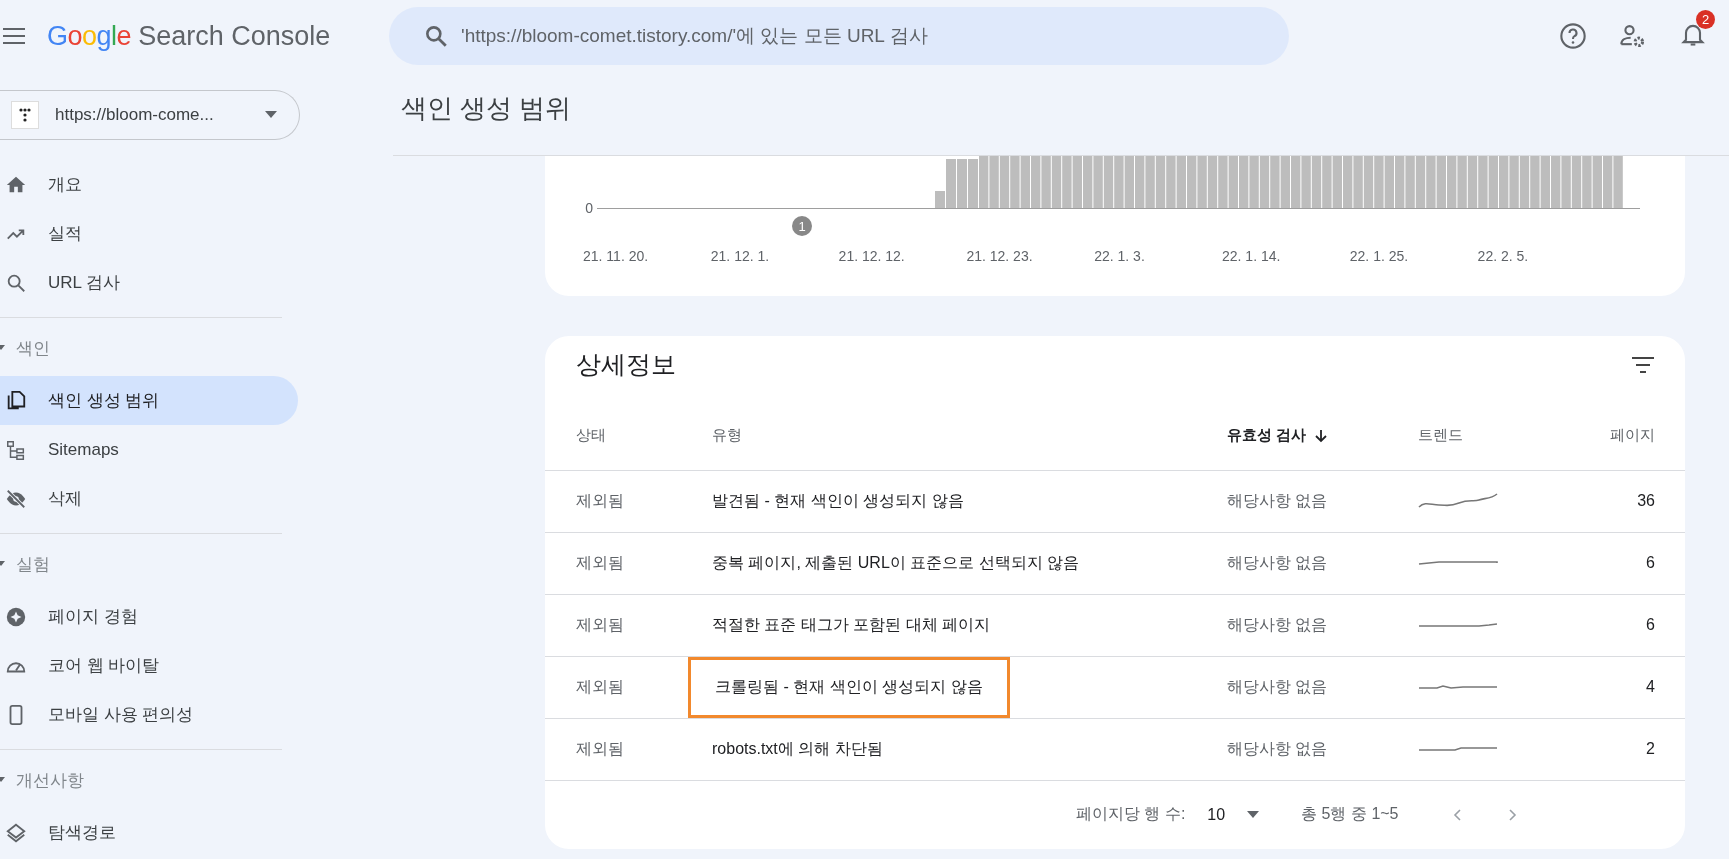  What do you see at coordinates (1119, 256) in the screenshot?
I see `x-tick-label: 22. 1. 3.` at bounding box center [1119, 256].